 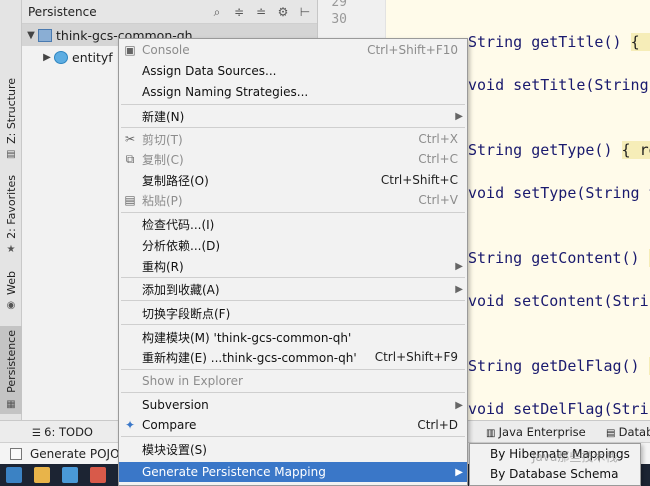 I want to click on favorites-tab: 2: Favorites ★, so click(x=11, y=215).